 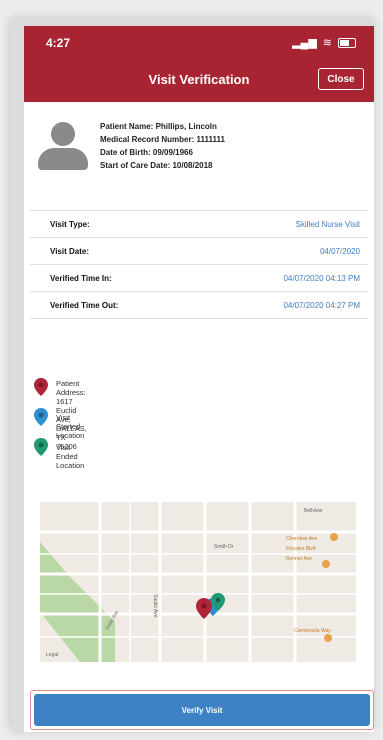 What do you see at coordinates (321, 305) in the screenshot?
I see `detail-value: 04/07/2020 04:27 PM` at bounding box center [321, 305].